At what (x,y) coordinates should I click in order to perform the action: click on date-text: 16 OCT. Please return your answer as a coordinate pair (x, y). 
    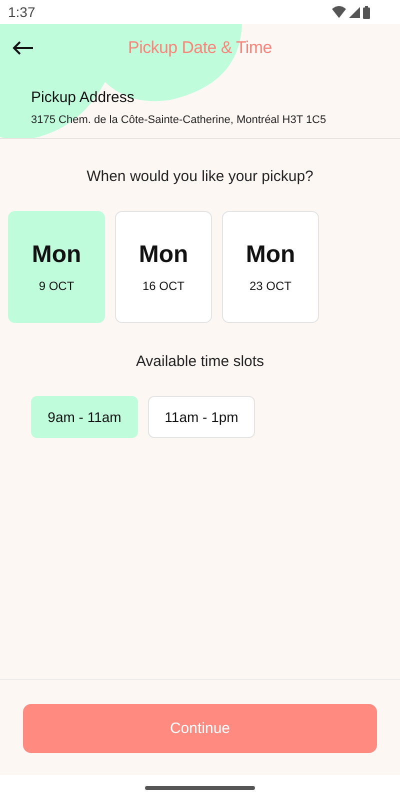
    Looking at the image, I should click on (163, 286).